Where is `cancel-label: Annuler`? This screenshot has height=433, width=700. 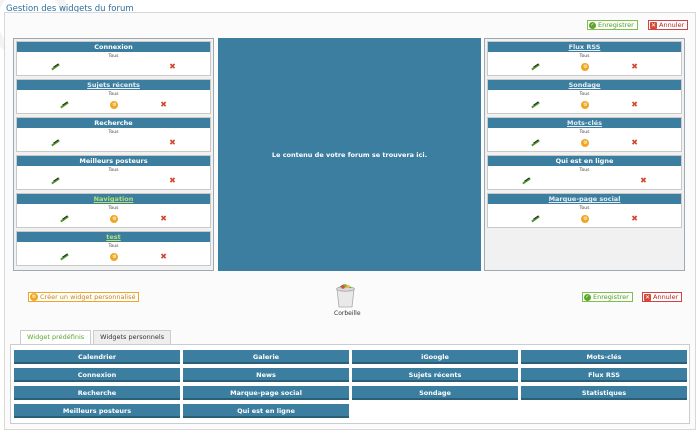 cancel-label: Annuler is located at coordinates (666, 297).